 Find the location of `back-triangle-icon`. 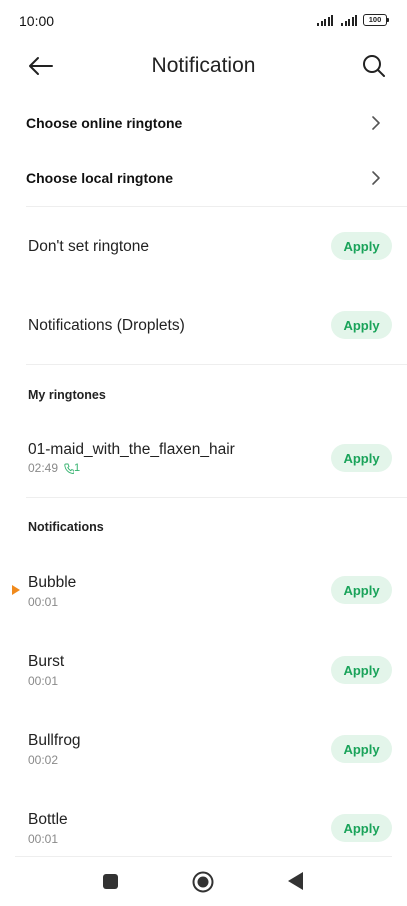

back-triangle-icon is located at coordinates (295, 881).